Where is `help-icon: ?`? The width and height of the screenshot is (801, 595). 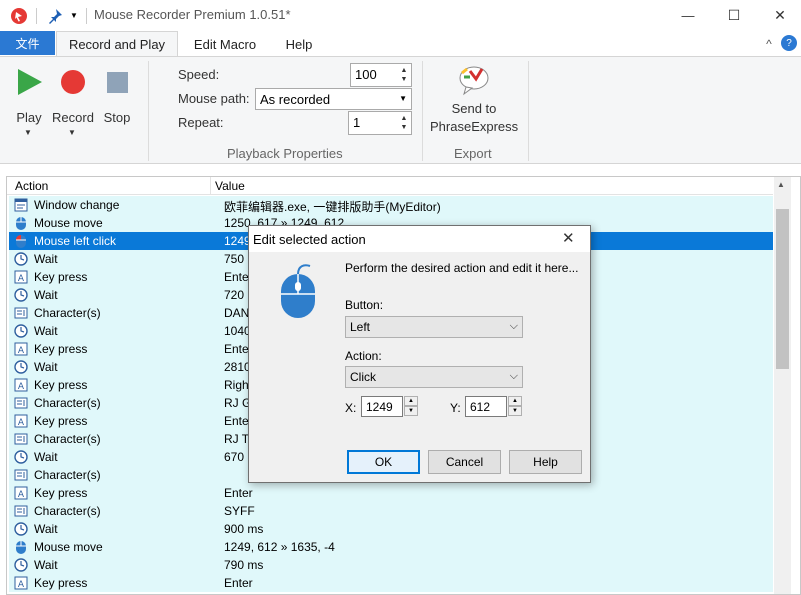 help-icon: ? is located at coordinates (789, 43).